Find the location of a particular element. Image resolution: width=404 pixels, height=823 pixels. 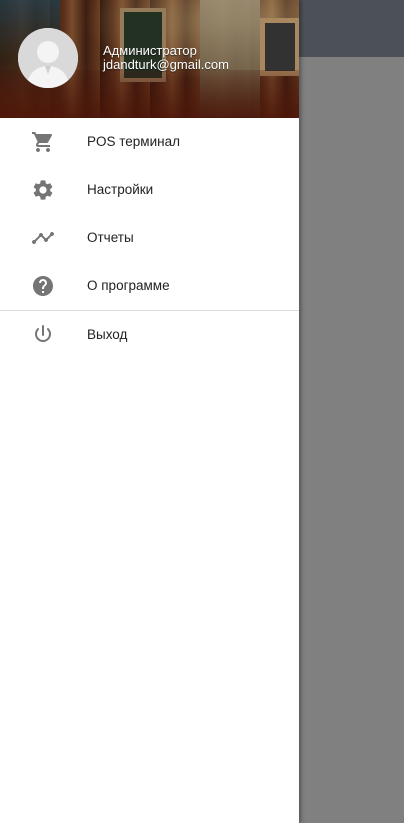

menu-item-logout: Выход is located at coordinates (149, 335).